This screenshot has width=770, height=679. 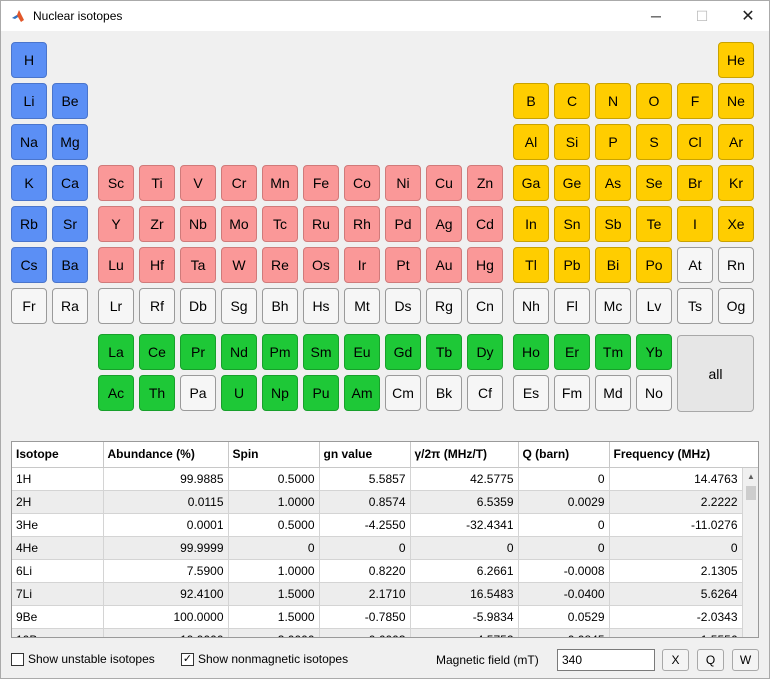 What do you see at coordinates (531, 101) in the screenshot?
I see `element-button-b: B` at bounding box center [531, 101].